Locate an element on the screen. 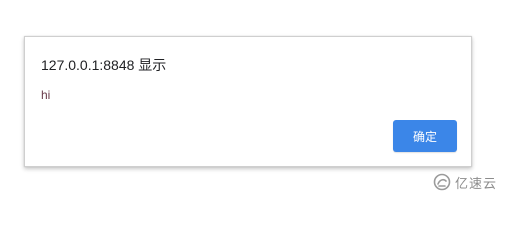 This screenshot has height=240, width=521. dialog-message: hi is located at coordinates (46, 95).